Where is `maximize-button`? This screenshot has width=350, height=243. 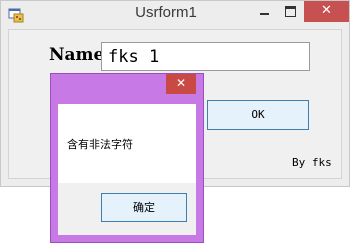
maximize-button is located at coordinates (291, 11).